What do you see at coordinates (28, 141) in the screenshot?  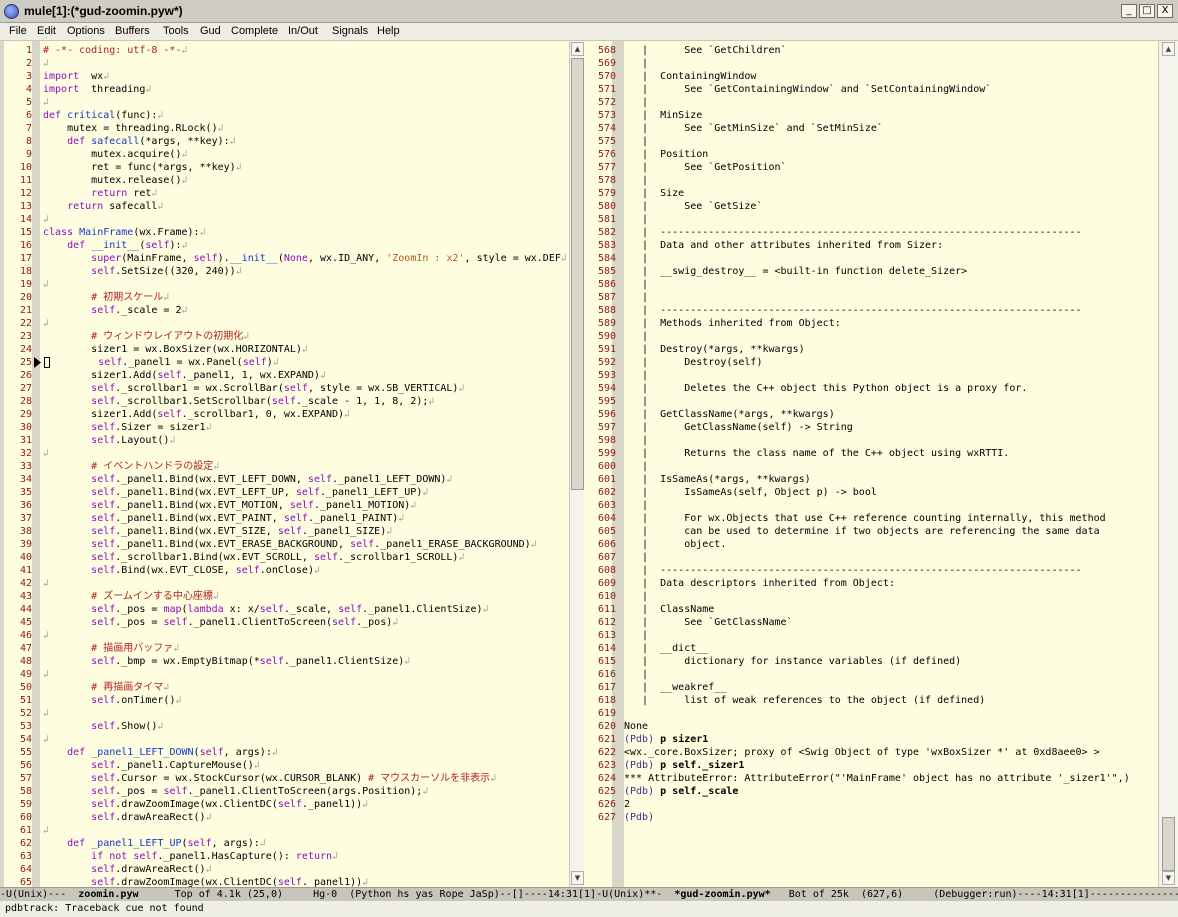 I see `line-number: 8` at bounding box center [28, 141].